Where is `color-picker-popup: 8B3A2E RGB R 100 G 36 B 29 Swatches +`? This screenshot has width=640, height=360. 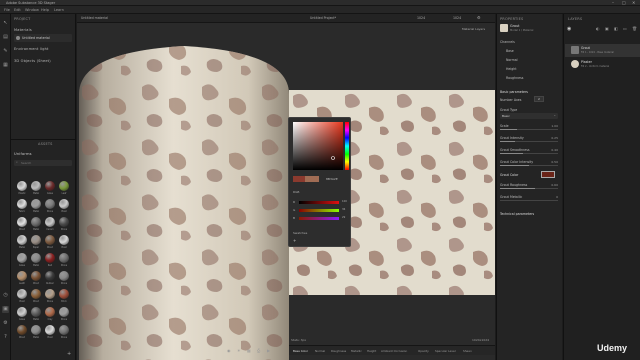 color-picker-popup: 8B3A2E RGB R 100 G 36 B 29 Swatches + is located at coordinates (319, 182).